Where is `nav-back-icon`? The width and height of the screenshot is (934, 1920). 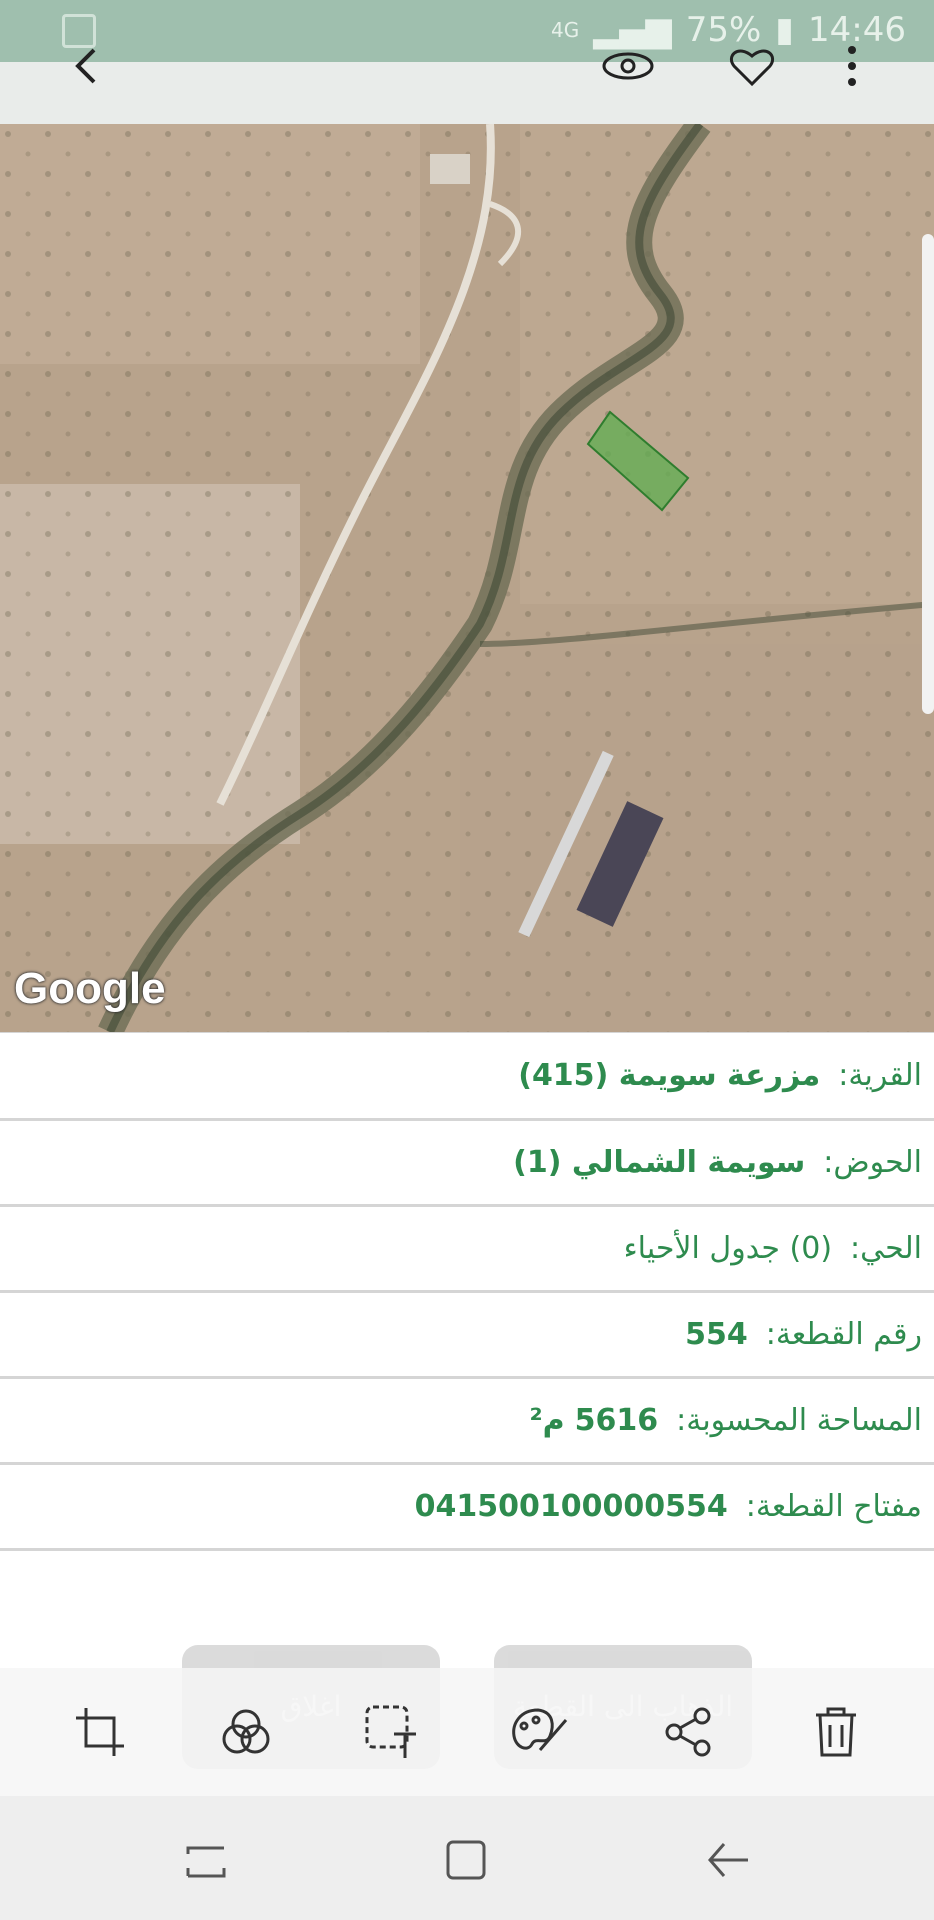
nav-back-icon is located at coordinates (728, 1860).